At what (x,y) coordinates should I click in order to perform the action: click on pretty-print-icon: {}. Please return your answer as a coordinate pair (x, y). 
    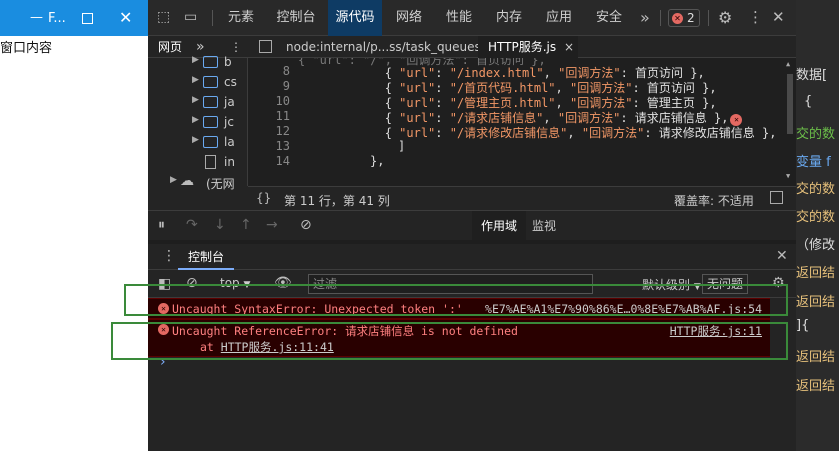
    Looking at the image, I should click on (263, 198).